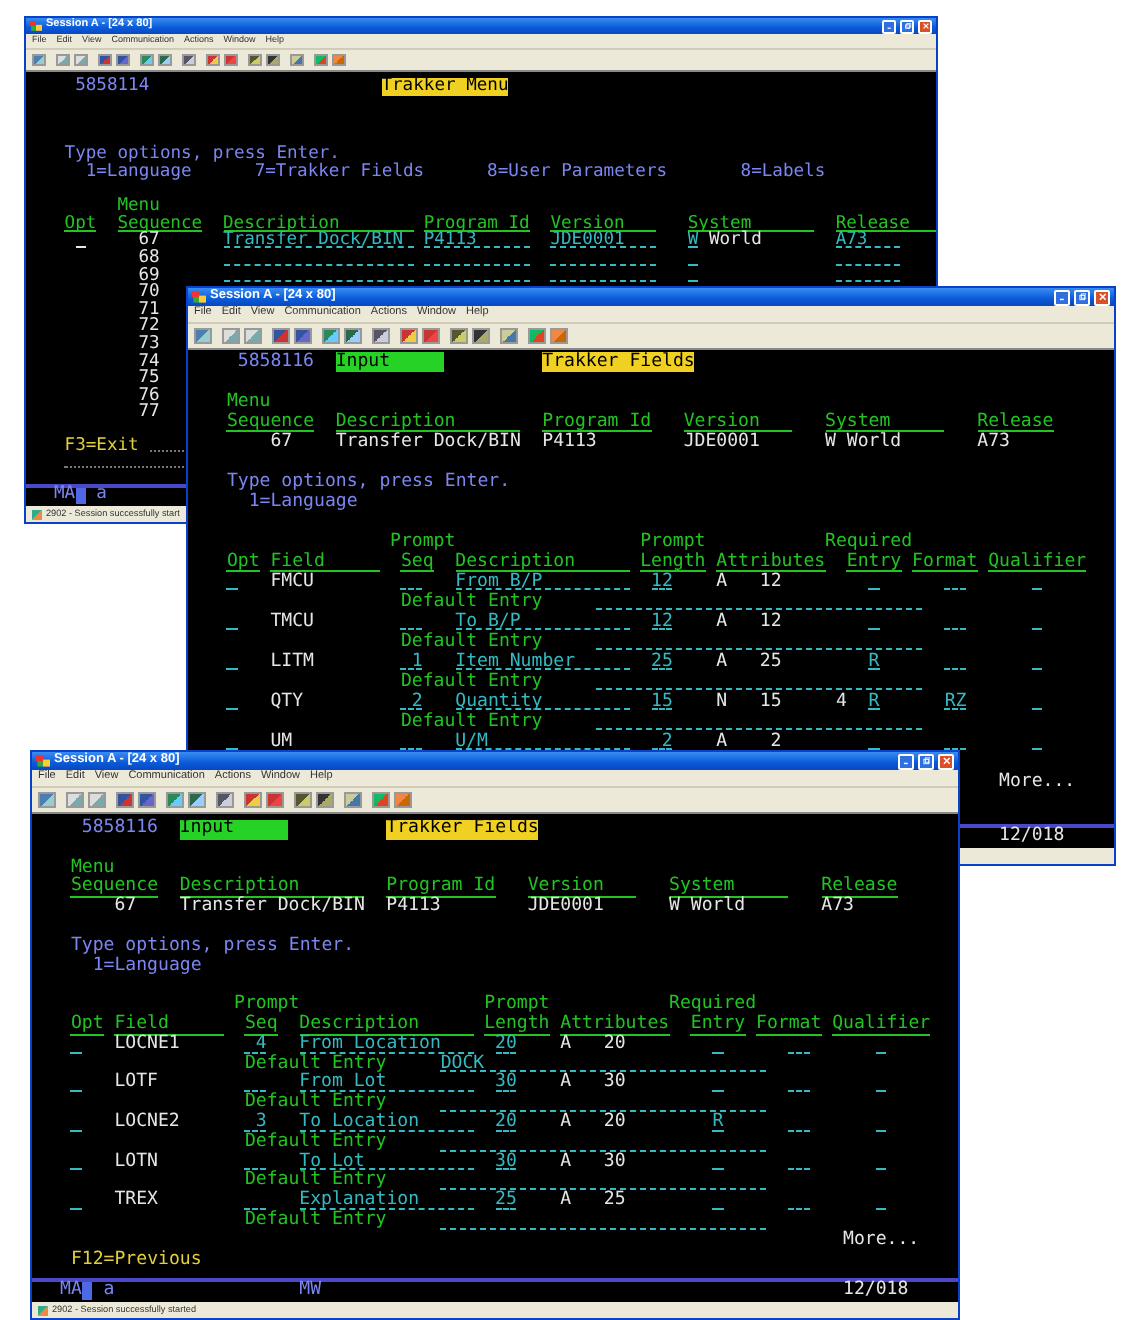  What do you see at coordinates (662, 701) in the screenshot?
I see `prompt-length-field: 15` at bounding box center [662, 701].